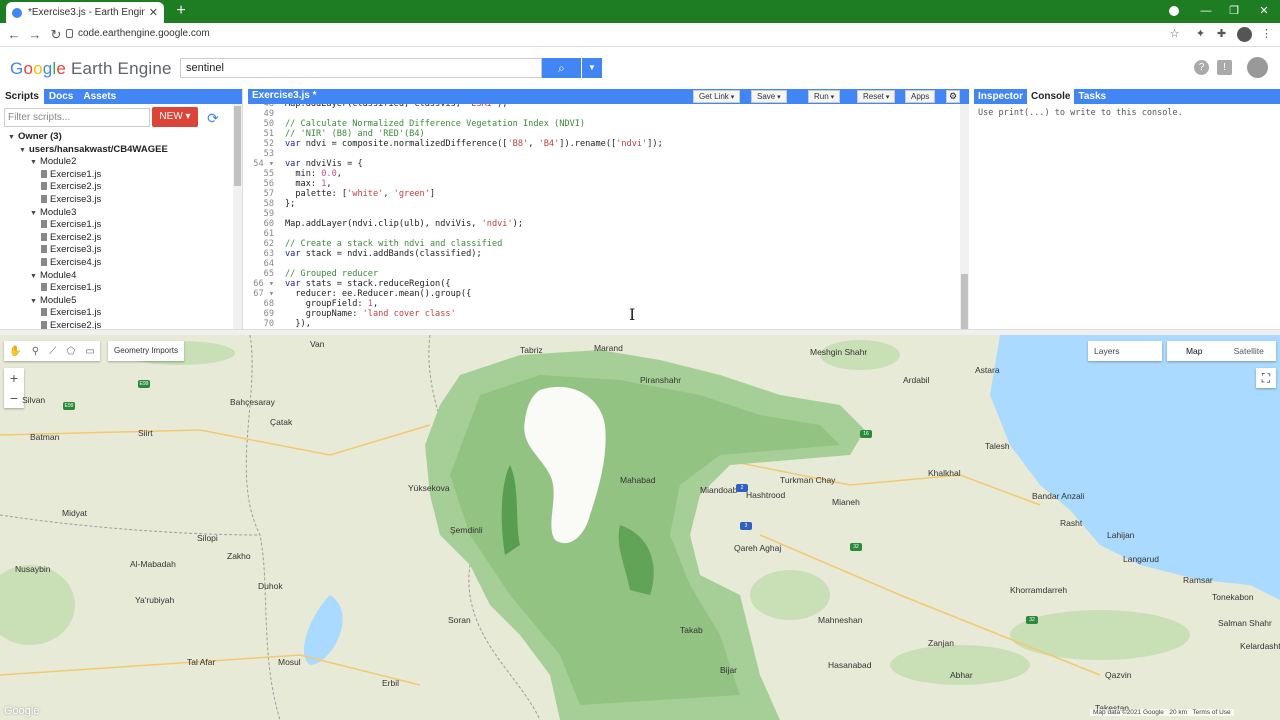 This screenshot has width=1280, height=720. What do you see at coordinates (116, 263) in the screenshot?
I see `script-file-item: Exercise4.js` at bounding box center [116, 263].